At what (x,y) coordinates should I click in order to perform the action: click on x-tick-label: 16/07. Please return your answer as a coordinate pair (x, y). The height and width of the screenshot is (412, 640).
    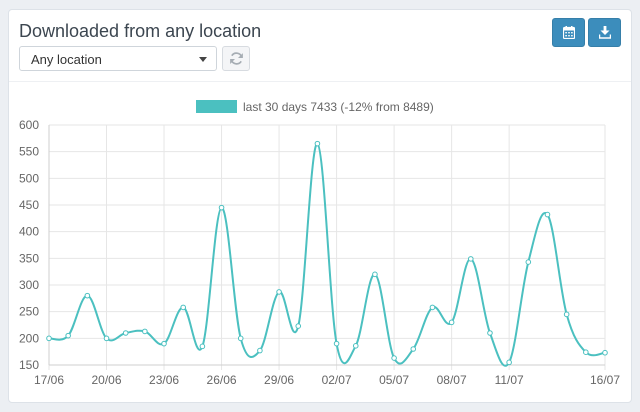
    Looking at the image, I should click on (605, 380).